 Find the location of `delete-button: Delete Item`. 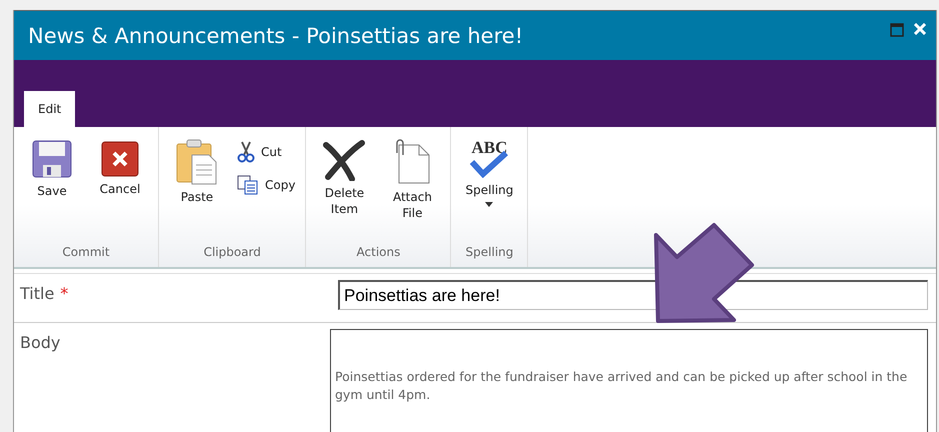

delete-button: Delete Item is located at coordinates (344, 178).